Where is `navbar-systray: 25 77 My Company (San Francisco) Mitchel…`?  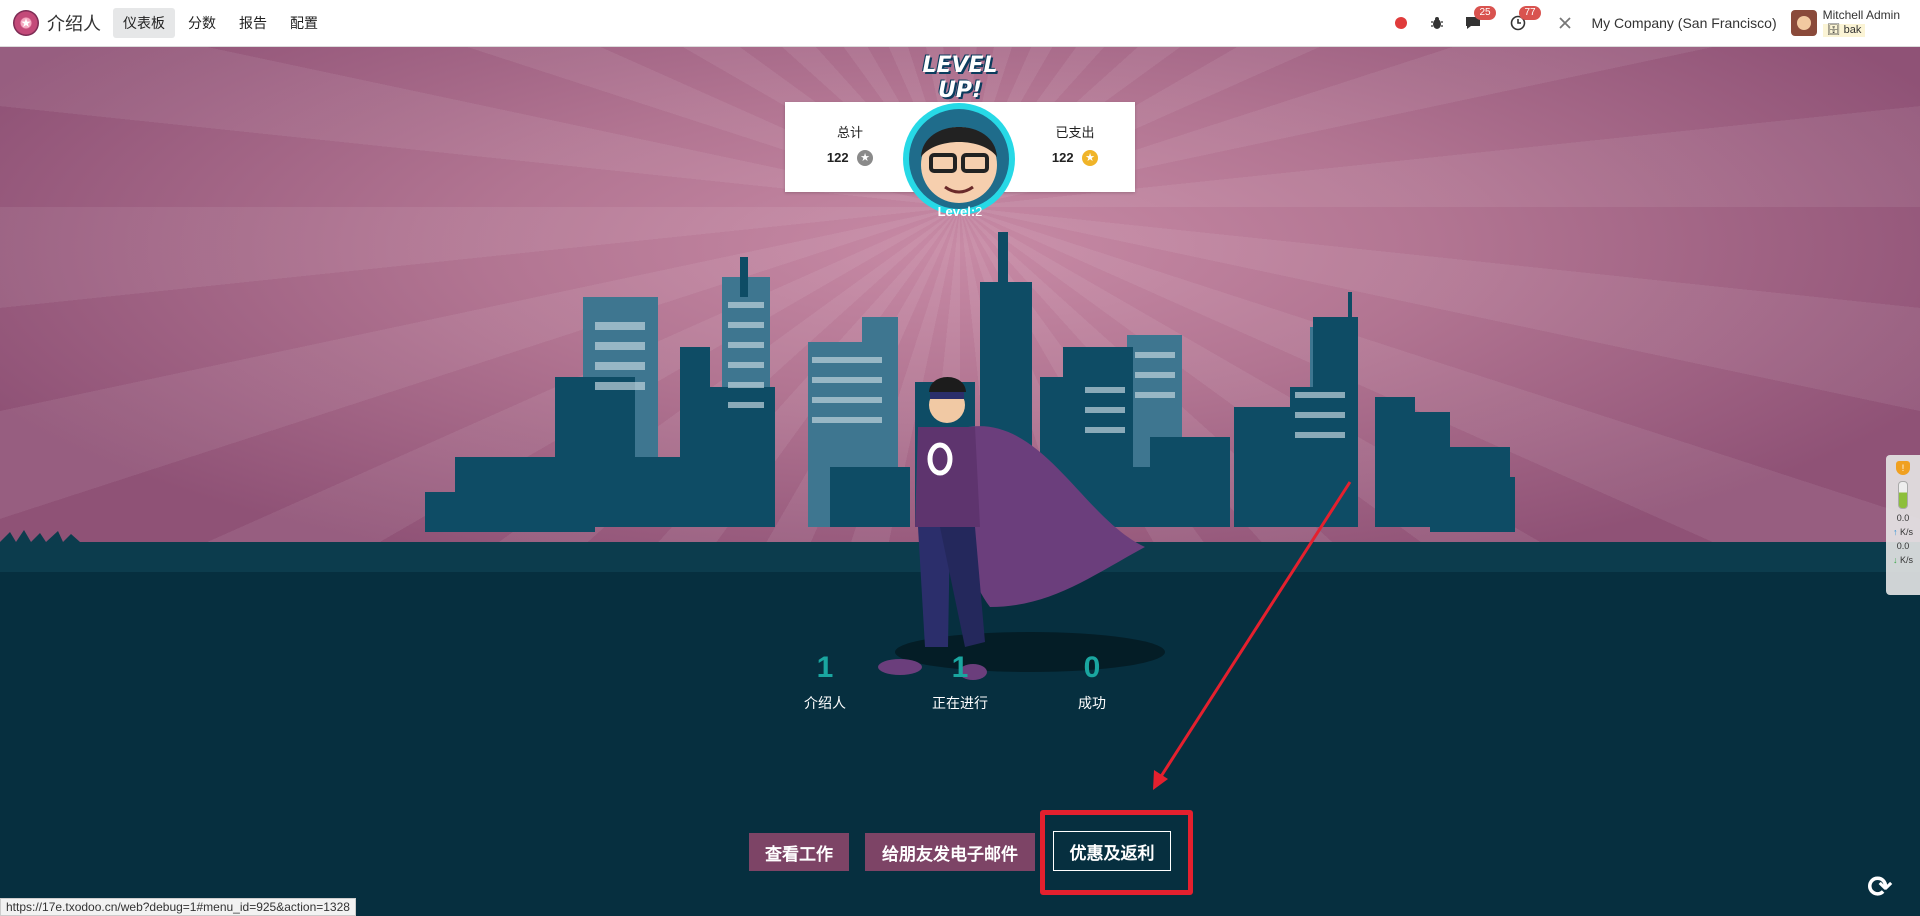 navbar-systray: 25 77 My Company (San Francisco) Mitchel… is located at coordinates (1651, 23).